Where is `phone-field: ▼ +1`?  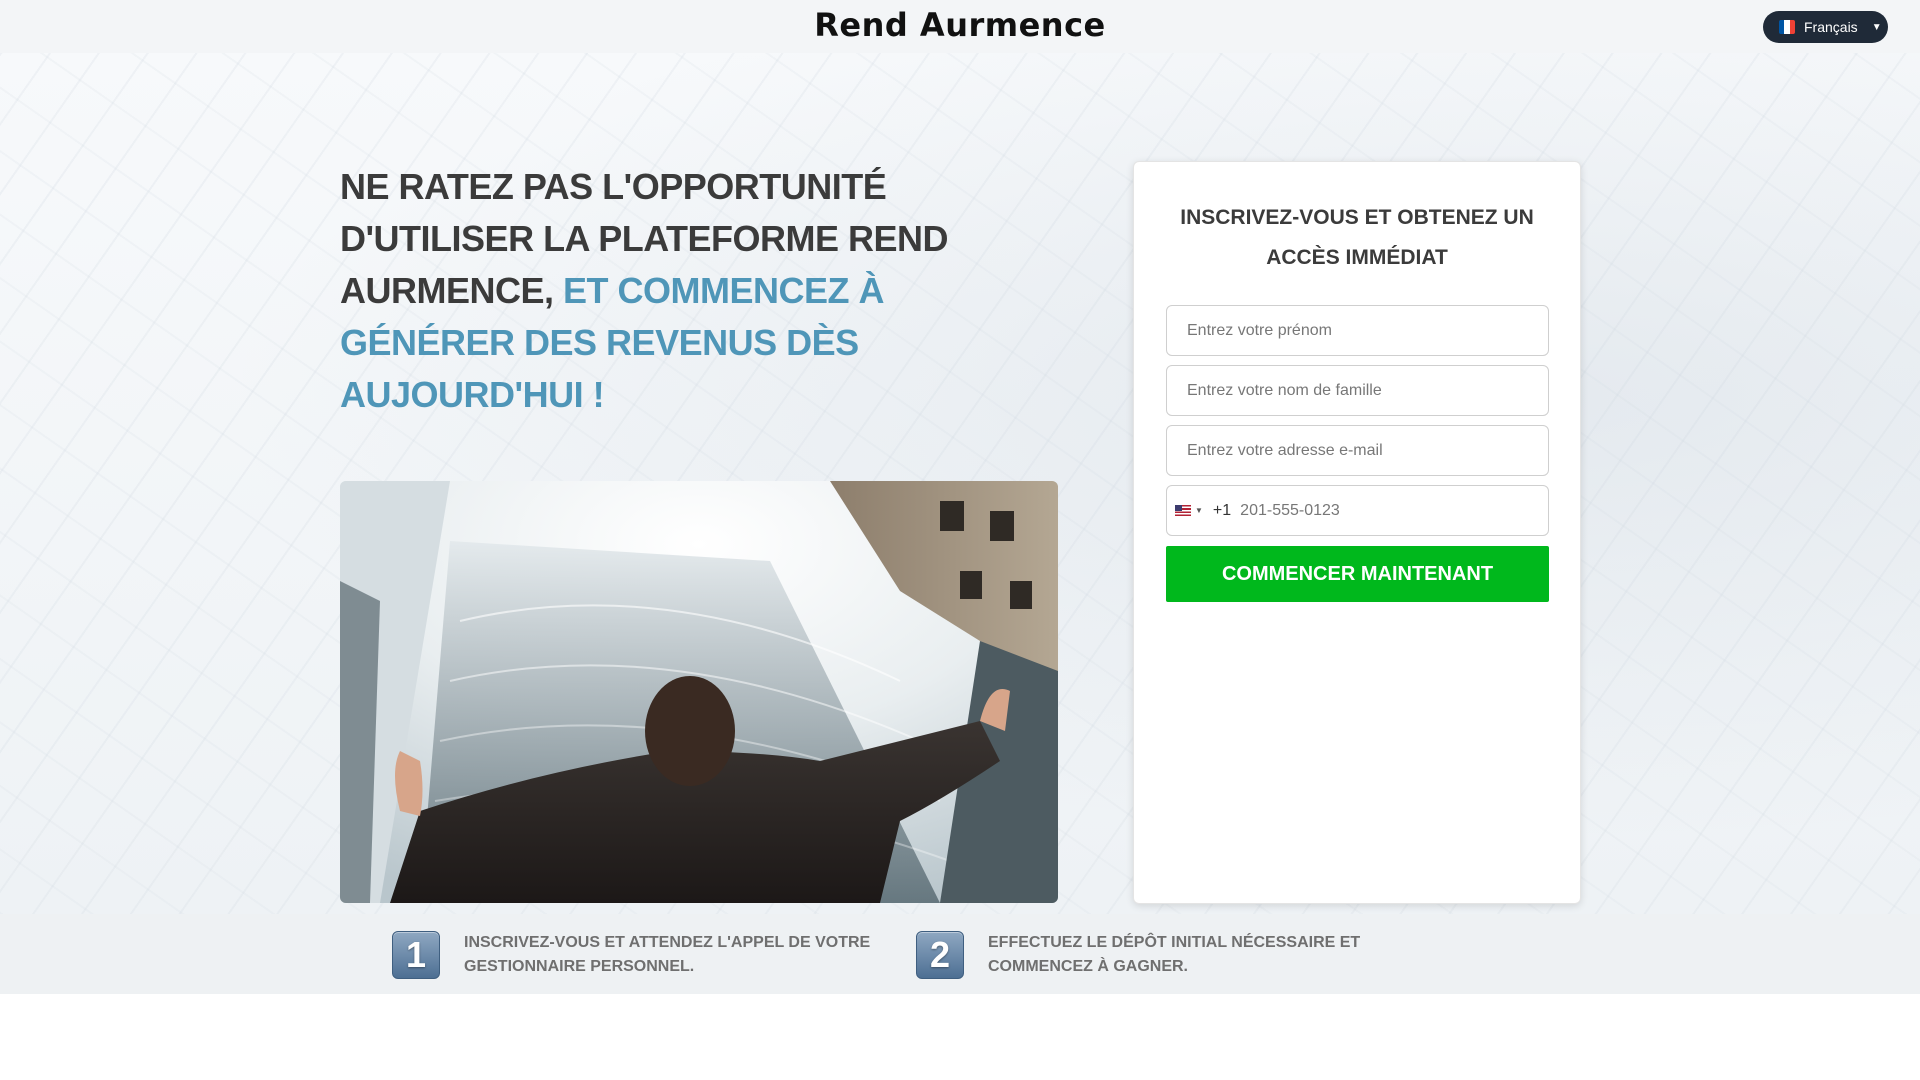 phone-field: ▼ +1 is located at coordinates (1357, 510).